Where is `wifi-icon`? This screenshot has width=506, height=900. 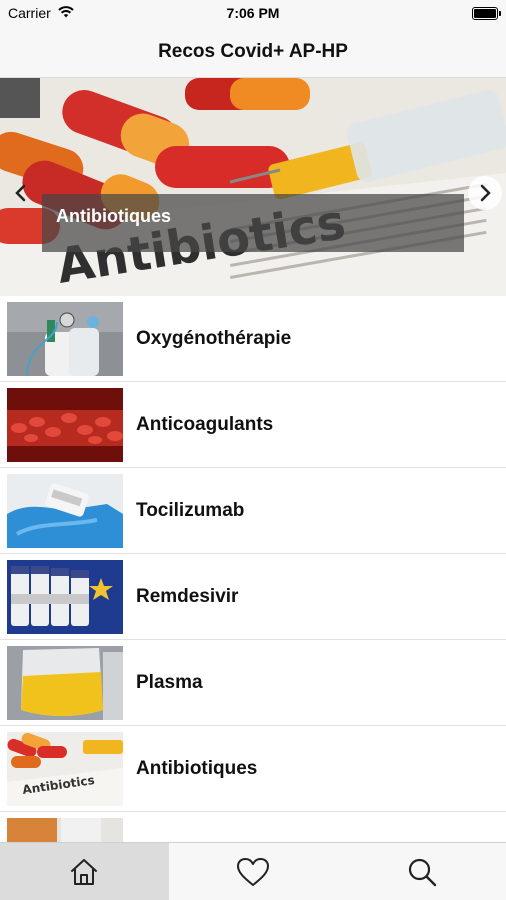
wifi-icon is located at coordinates (66, 13).